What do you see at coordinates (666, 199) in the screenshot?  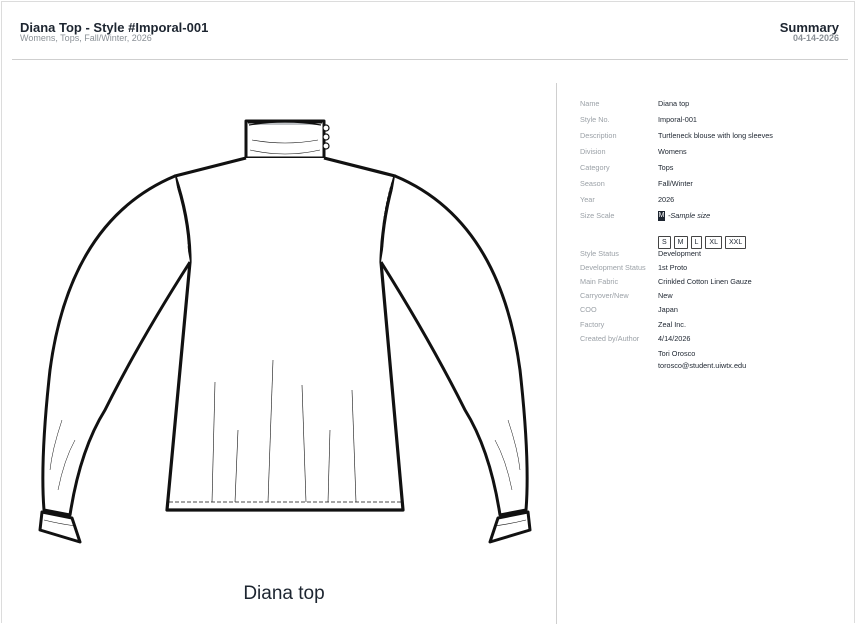 I see `spec-value: 2026` at bounding box center [666, 199].